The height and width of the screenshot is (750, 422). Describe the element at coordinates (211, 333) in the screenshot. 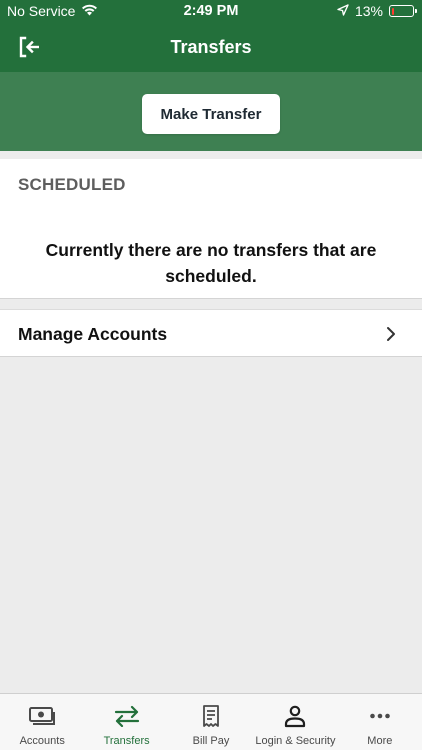

I see `manage-accounts-row: Manage Accounts` at that location.